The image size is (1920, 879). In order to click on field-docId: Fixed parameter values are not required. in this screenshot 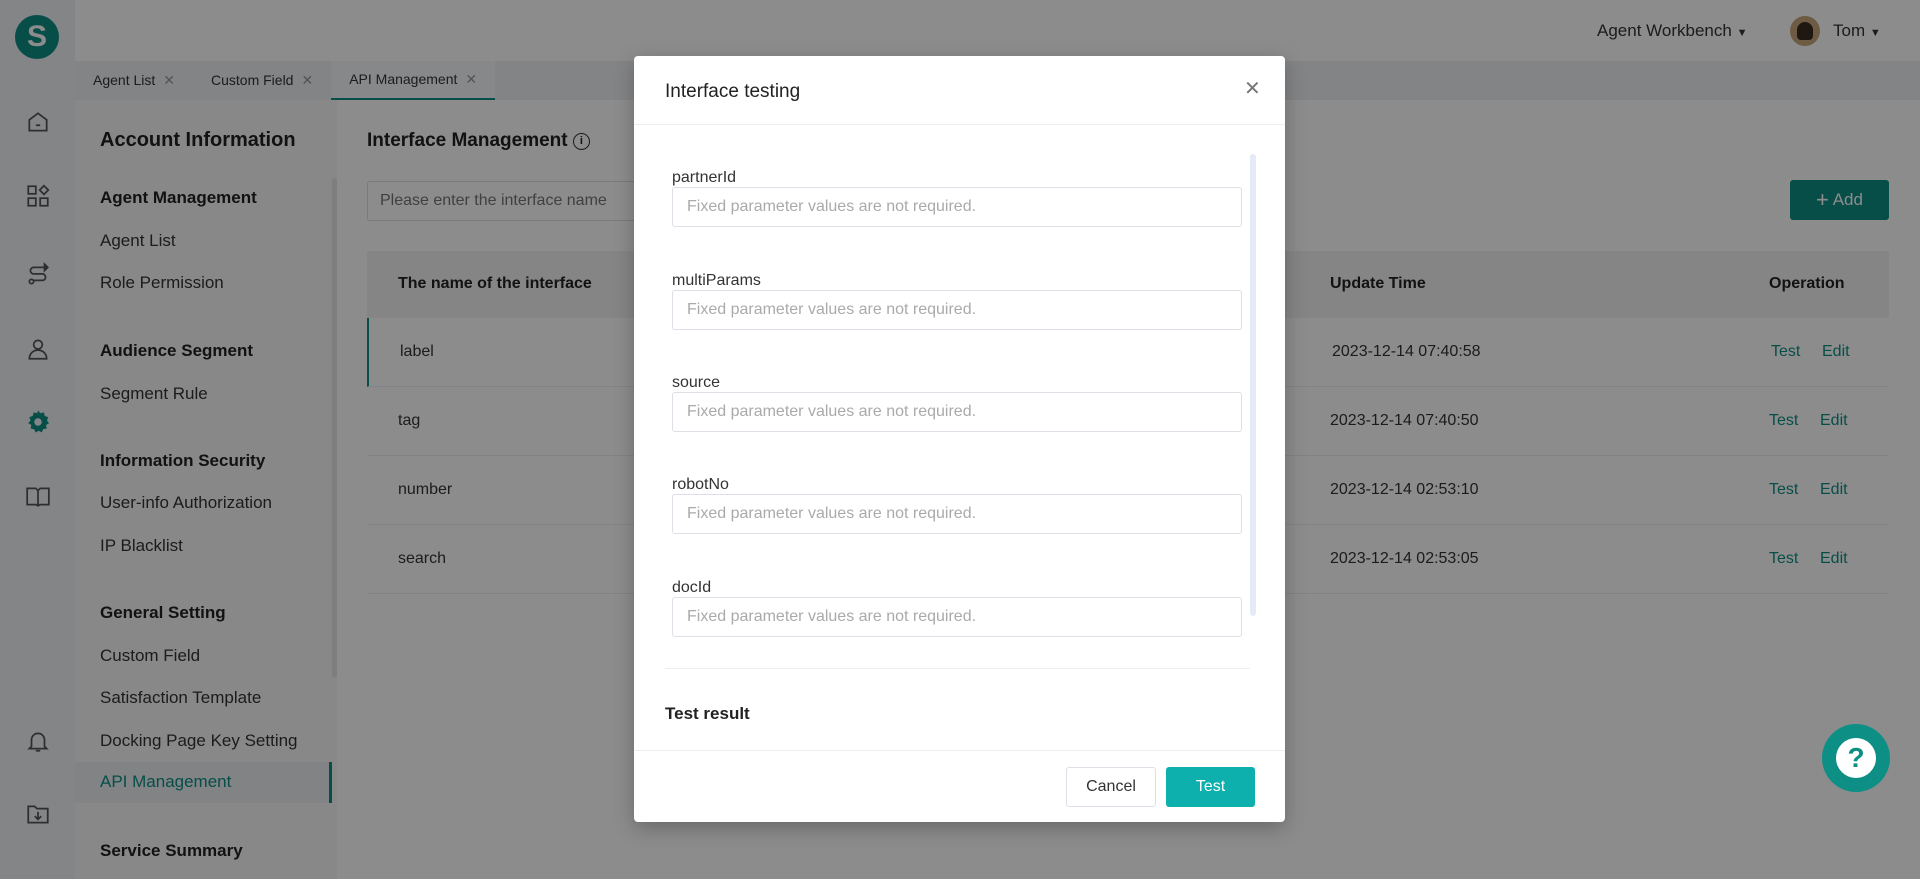, I will do `click(957, 617)`.